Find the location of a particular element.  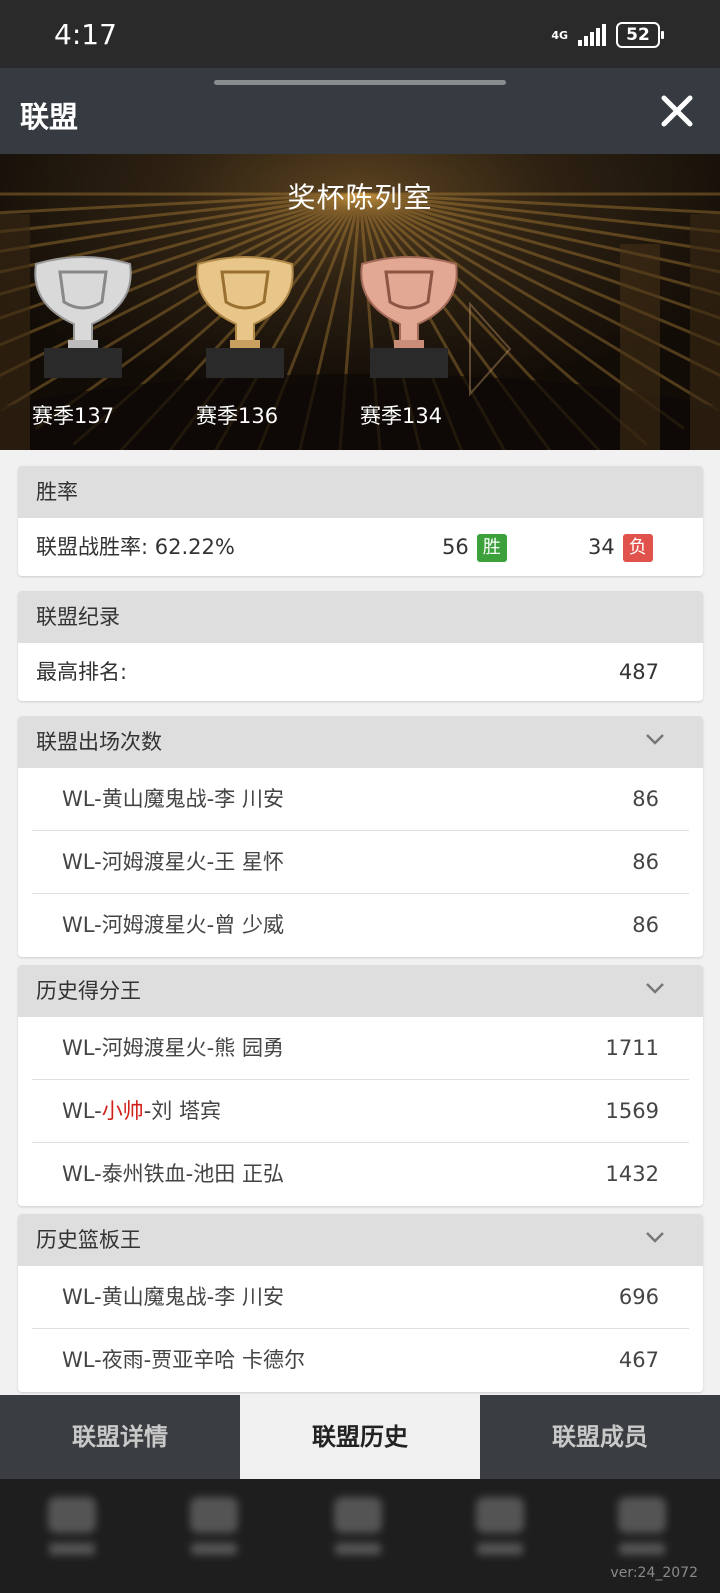

blurred-bottom-nav: ver:24_2072 is located at coordinates (360, 1536).